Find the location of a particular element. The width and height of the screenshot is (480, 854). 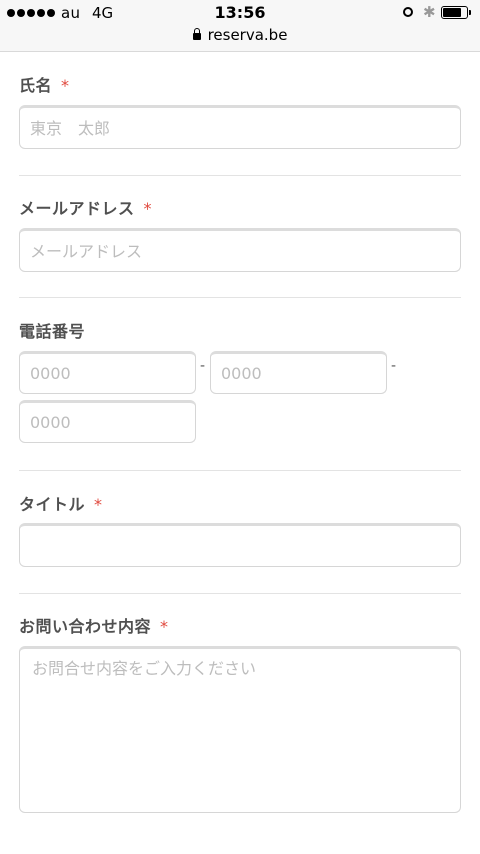

phone-part2-input is located at coordinates (298, 372).